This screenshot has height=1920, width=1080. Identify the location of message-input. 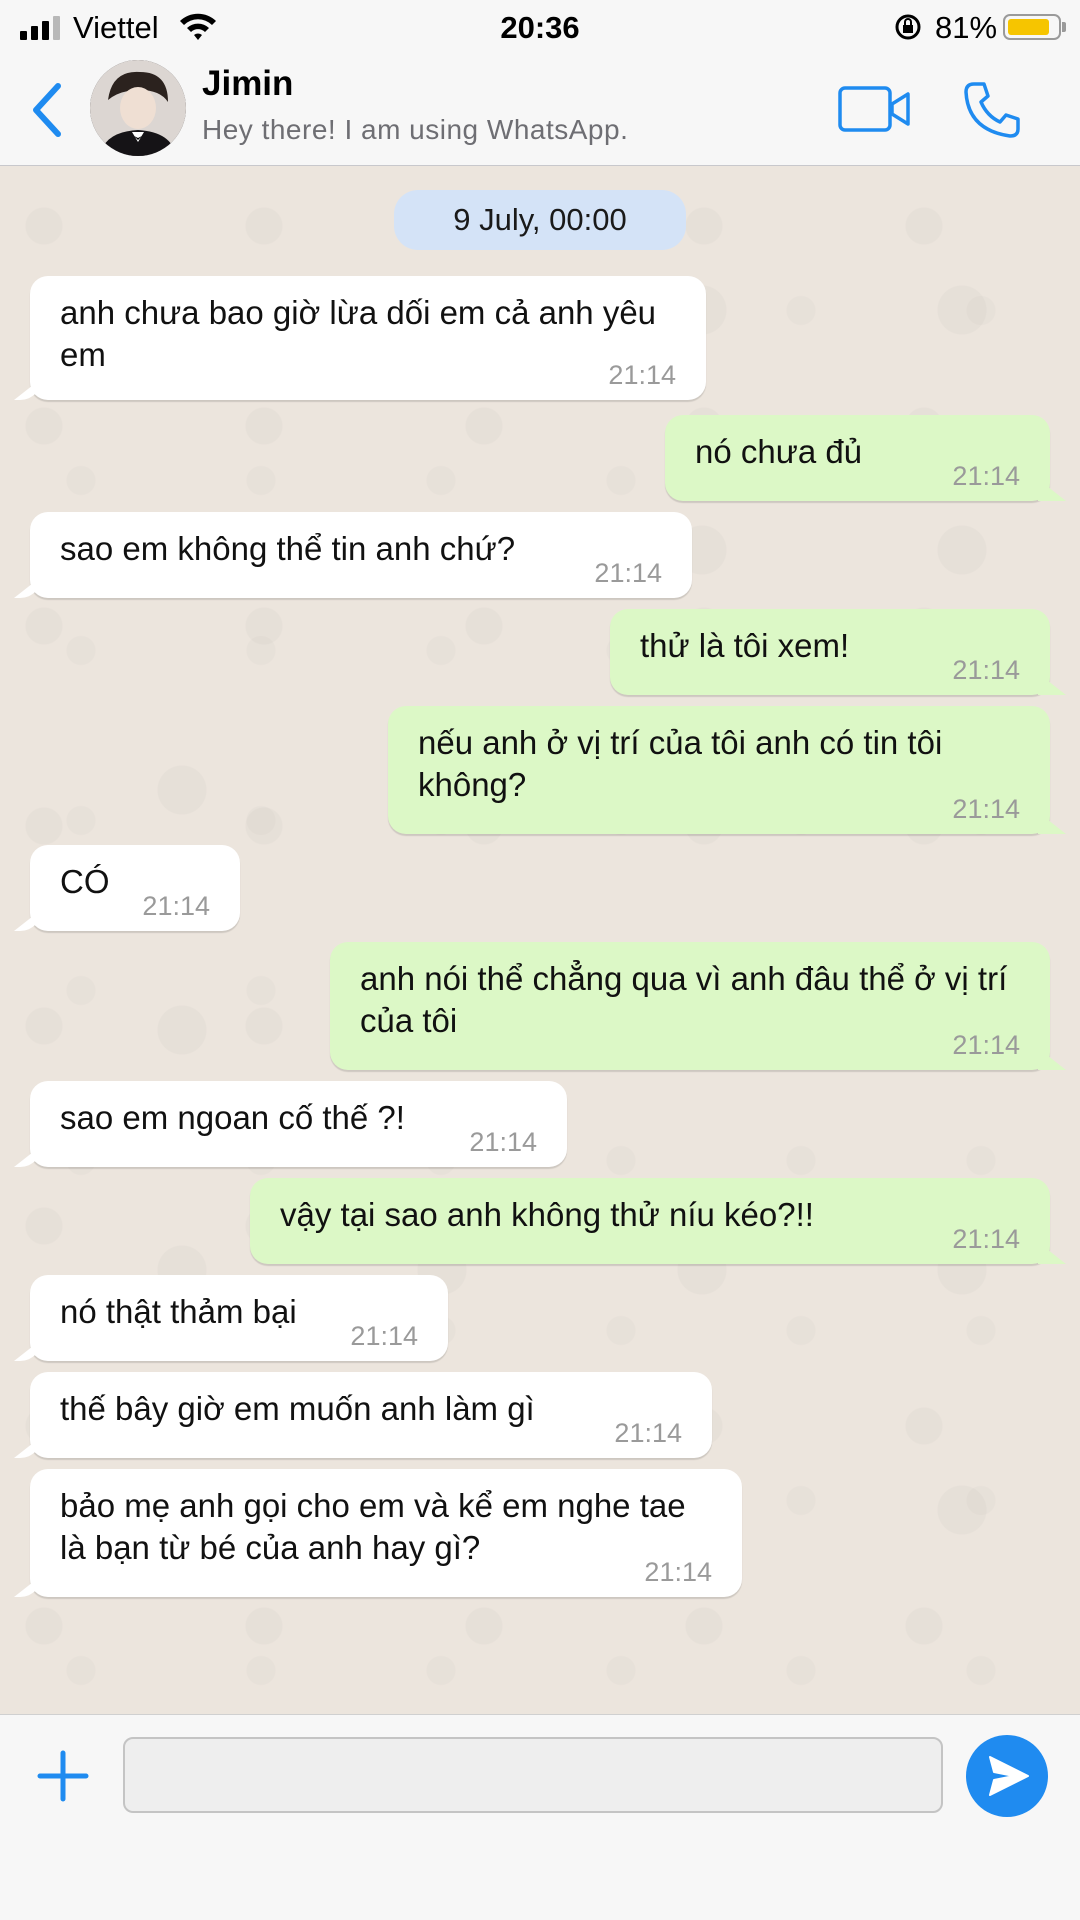
(533, 1775).